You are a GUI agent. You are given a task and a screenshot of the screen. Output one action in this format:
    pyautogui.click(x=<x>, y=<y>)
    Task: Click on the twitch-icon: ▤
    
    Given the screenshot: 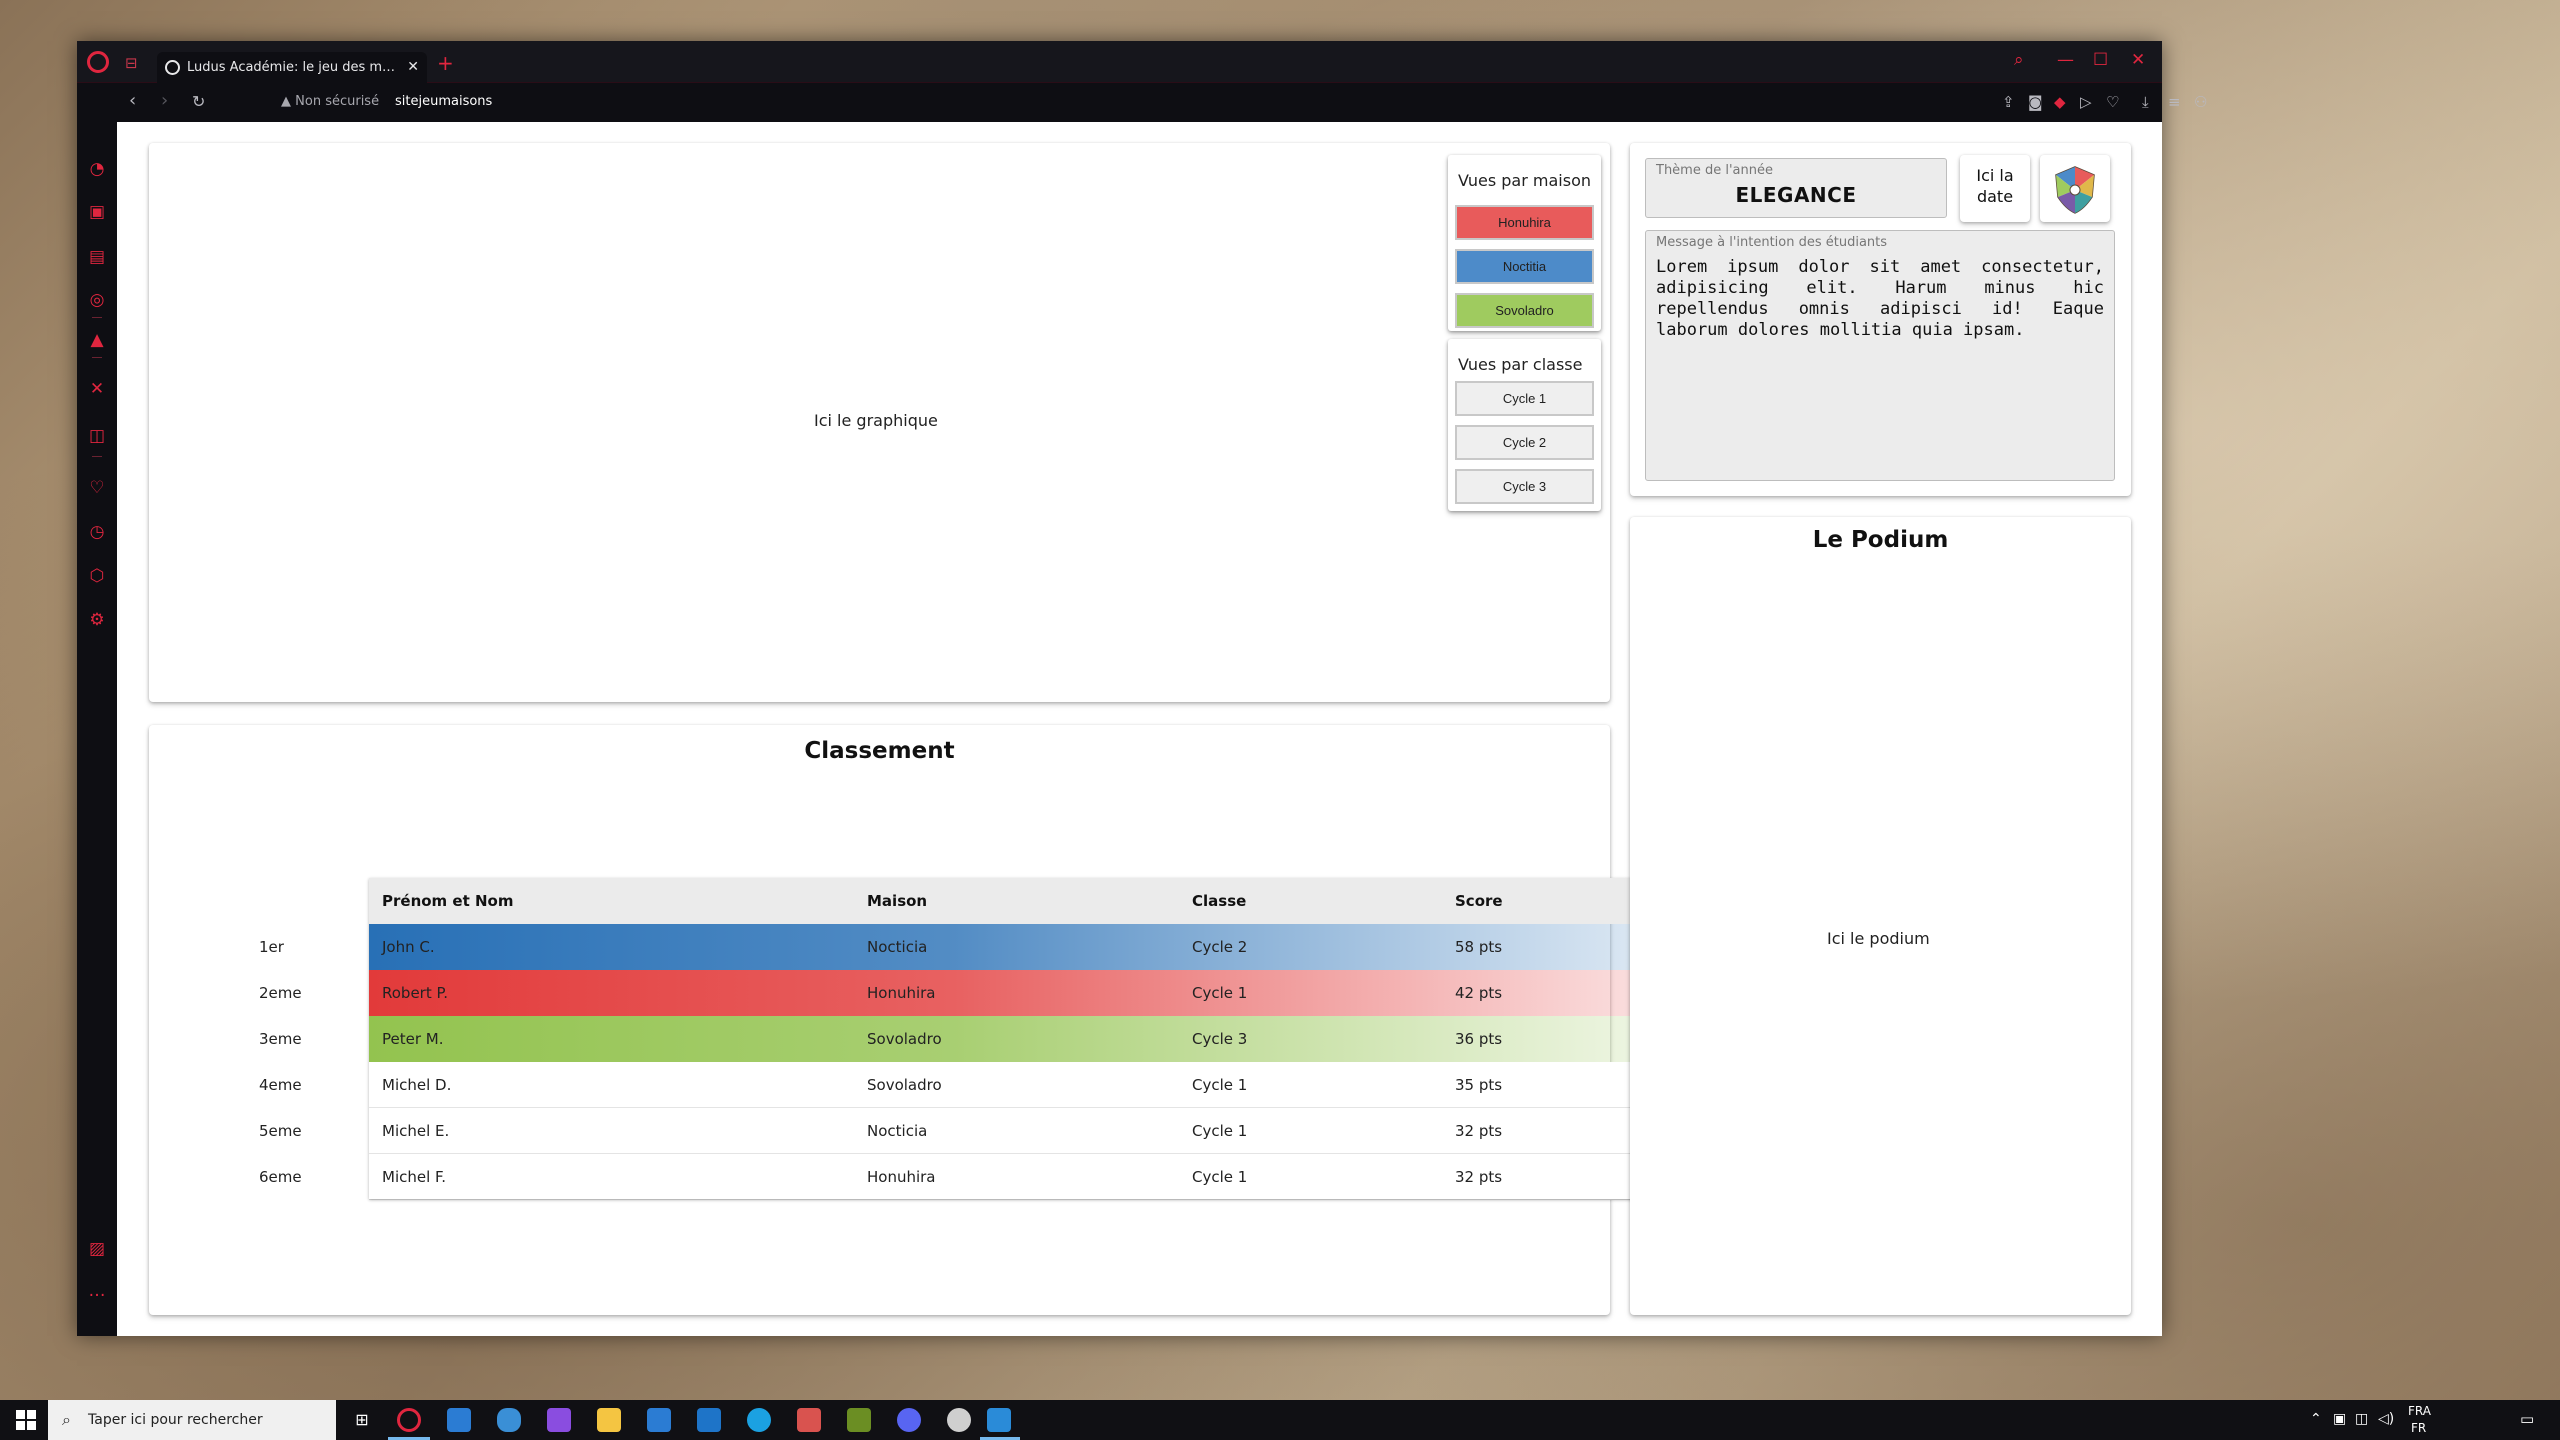 What is the action you would take?
    pyautogui.click(x=97, y=257)
    